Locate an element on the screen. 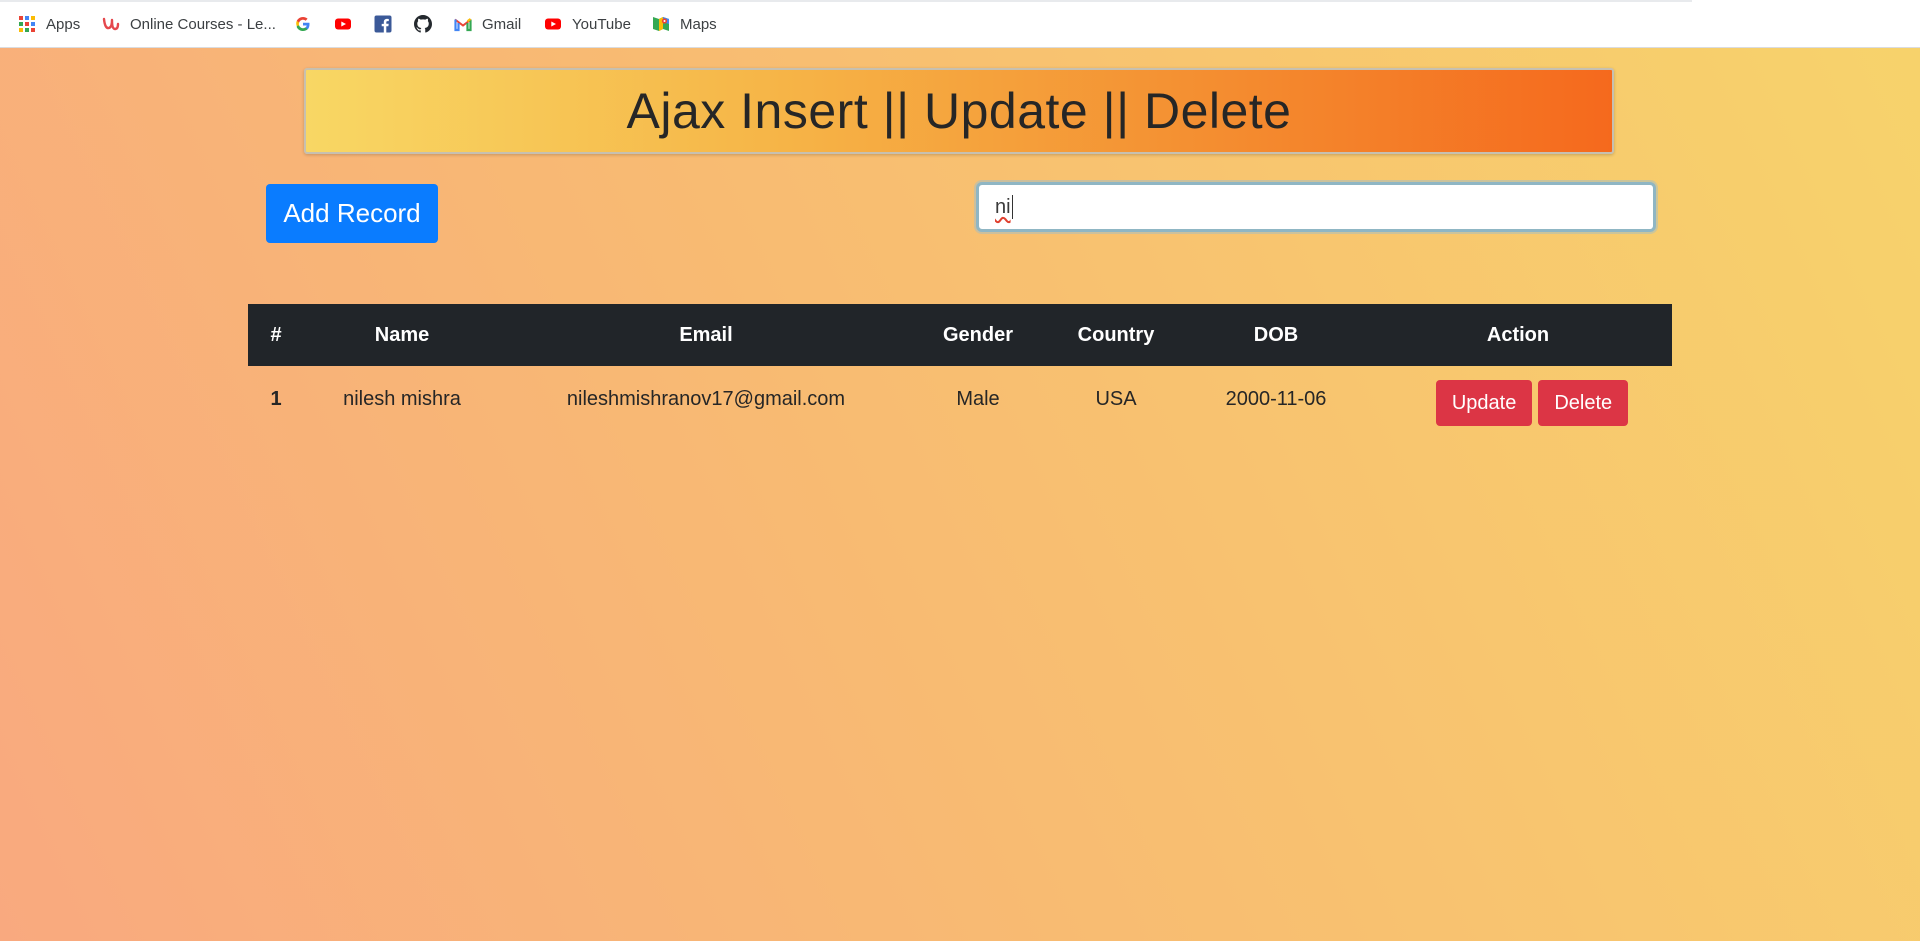  apps-grid-icon is located at coordinates (27, 24).